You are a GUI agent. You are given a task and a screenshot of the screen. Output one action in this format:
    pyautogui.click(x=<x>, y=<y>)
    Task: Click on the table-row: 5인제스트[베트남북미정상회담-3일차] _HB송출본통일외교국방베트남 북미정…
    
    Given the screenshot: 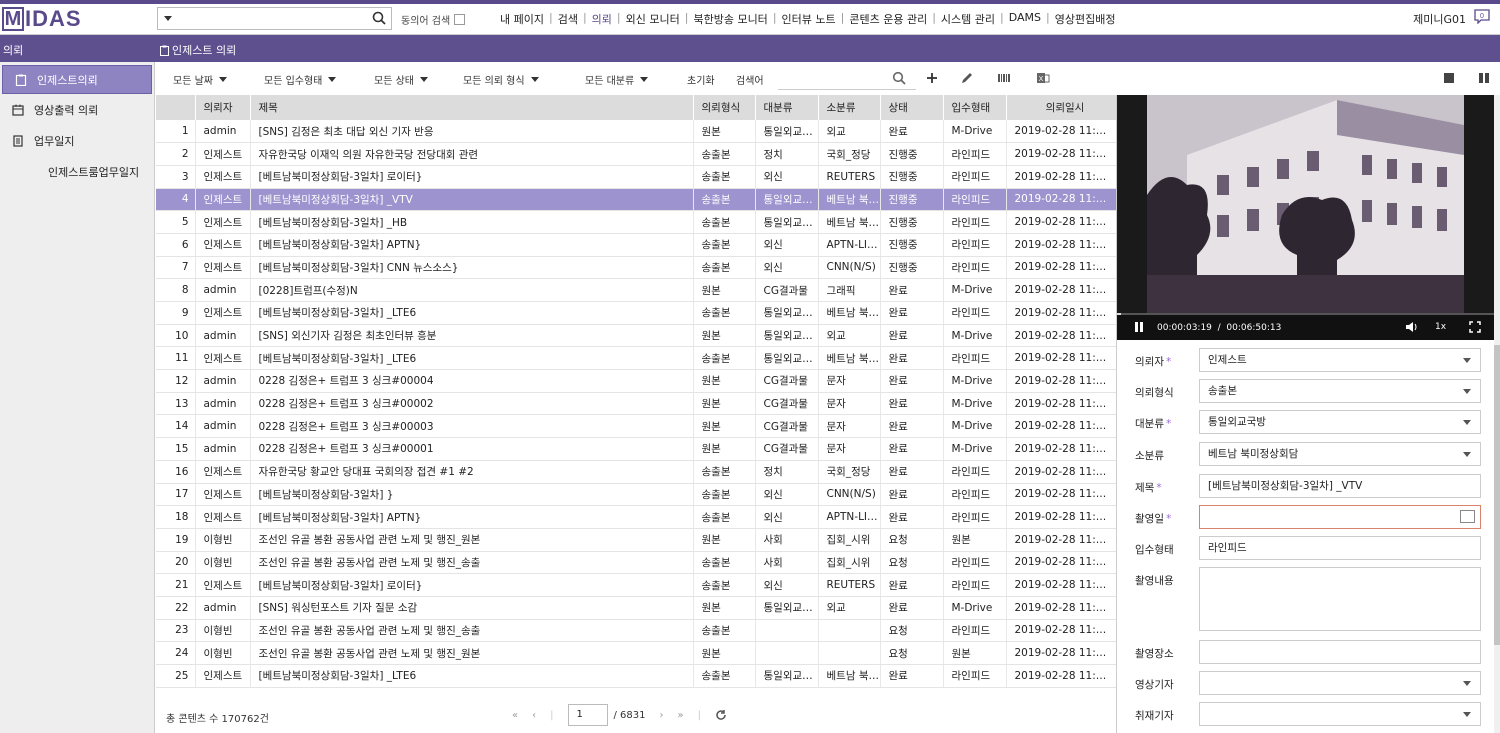 What is the action you would take?
    pyautogui.click(x=636, y=222)
    